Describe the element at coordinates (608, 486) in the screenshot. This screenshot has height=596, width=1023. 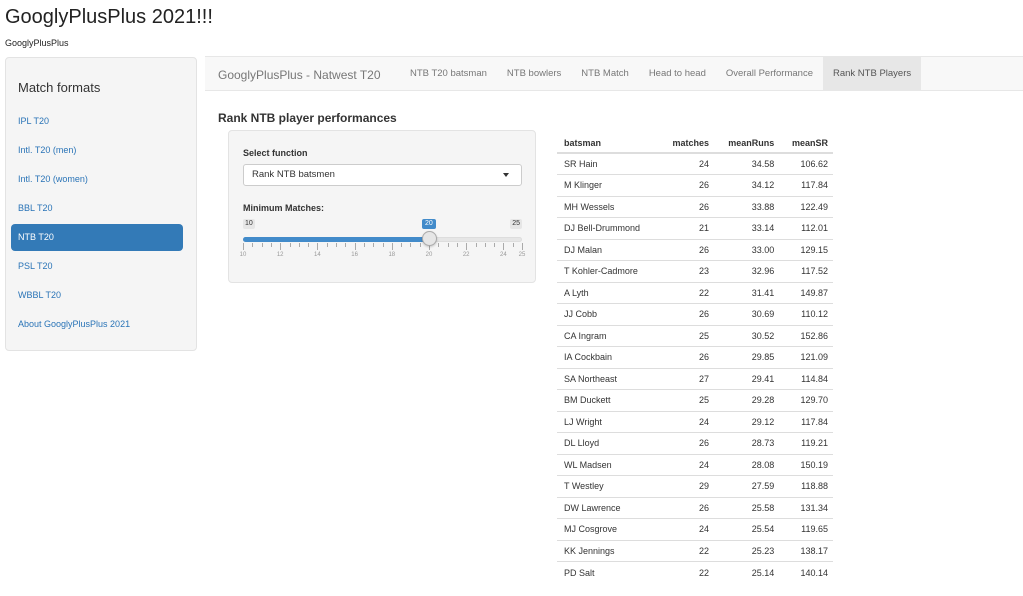
I see `table-cell: T Westley` at that location.